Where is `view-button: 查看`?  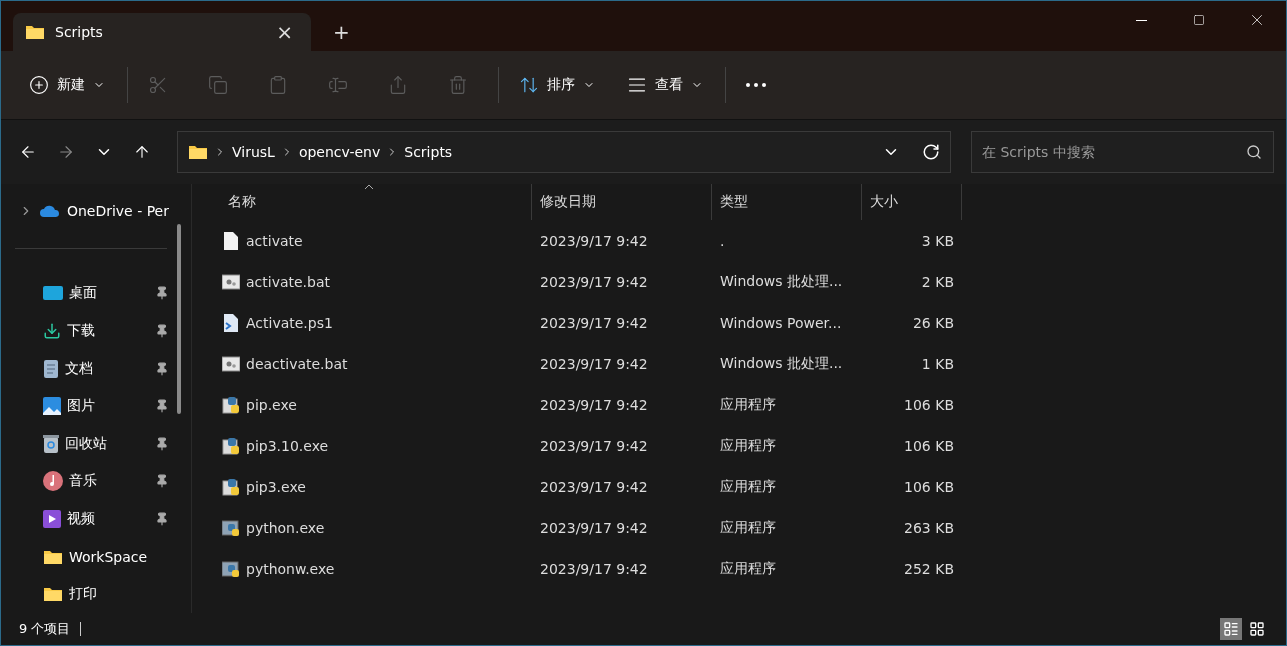 view-button: 查看 is located at coordinates (665, 85).